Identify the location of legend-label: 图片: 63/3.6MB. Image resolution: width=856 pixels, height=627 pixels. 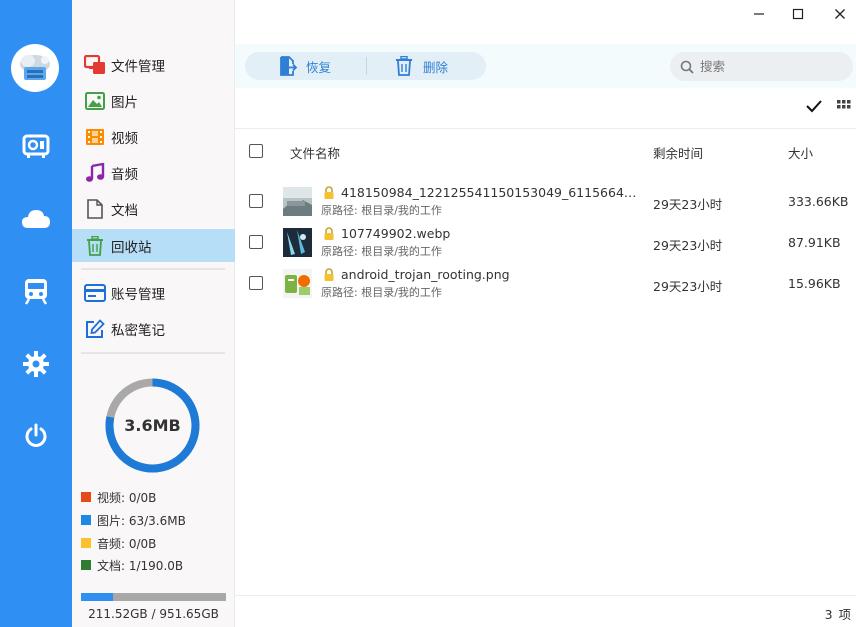
(141, 520).